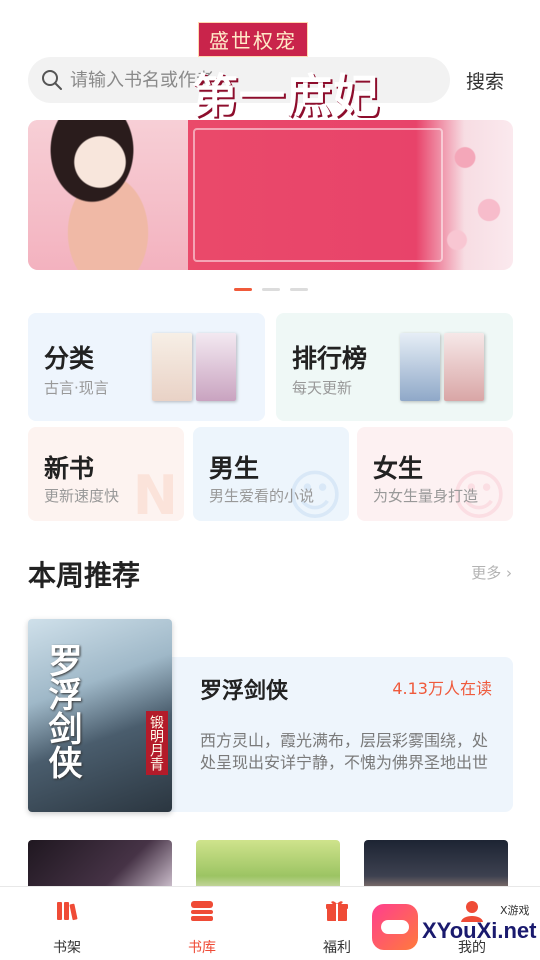  Describe the element at coordinates (337, 928) in the screenshot. I see `tab-welfare: 福利` at that location.